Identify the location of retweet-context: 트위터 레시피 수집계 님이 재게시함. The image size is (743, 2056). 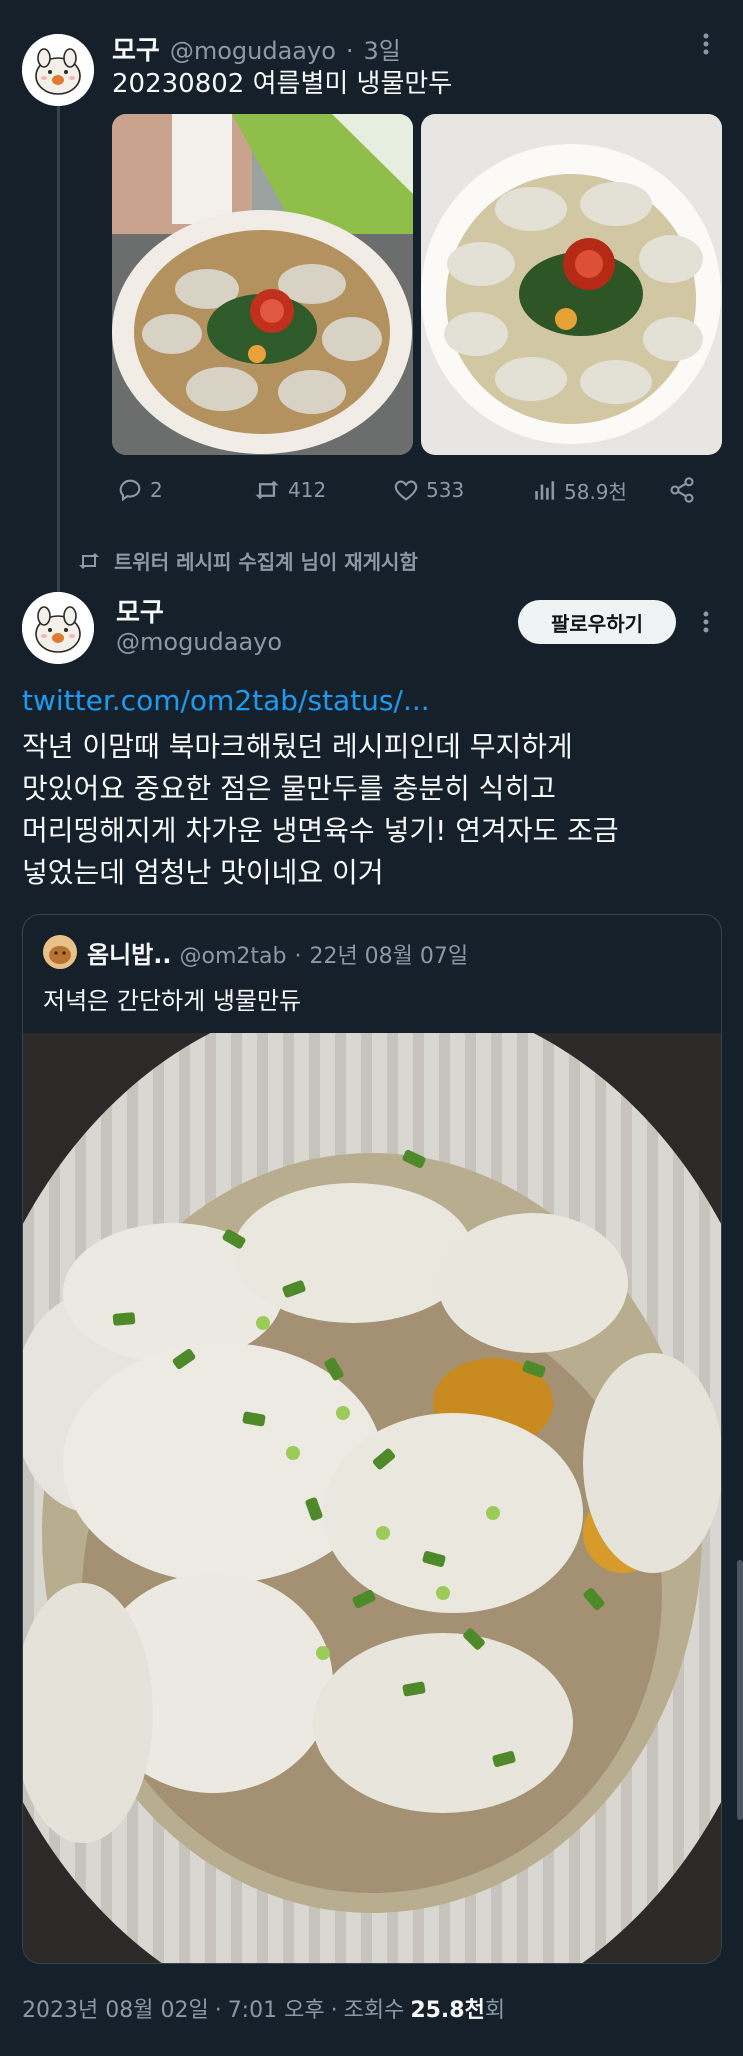
(247, 560).